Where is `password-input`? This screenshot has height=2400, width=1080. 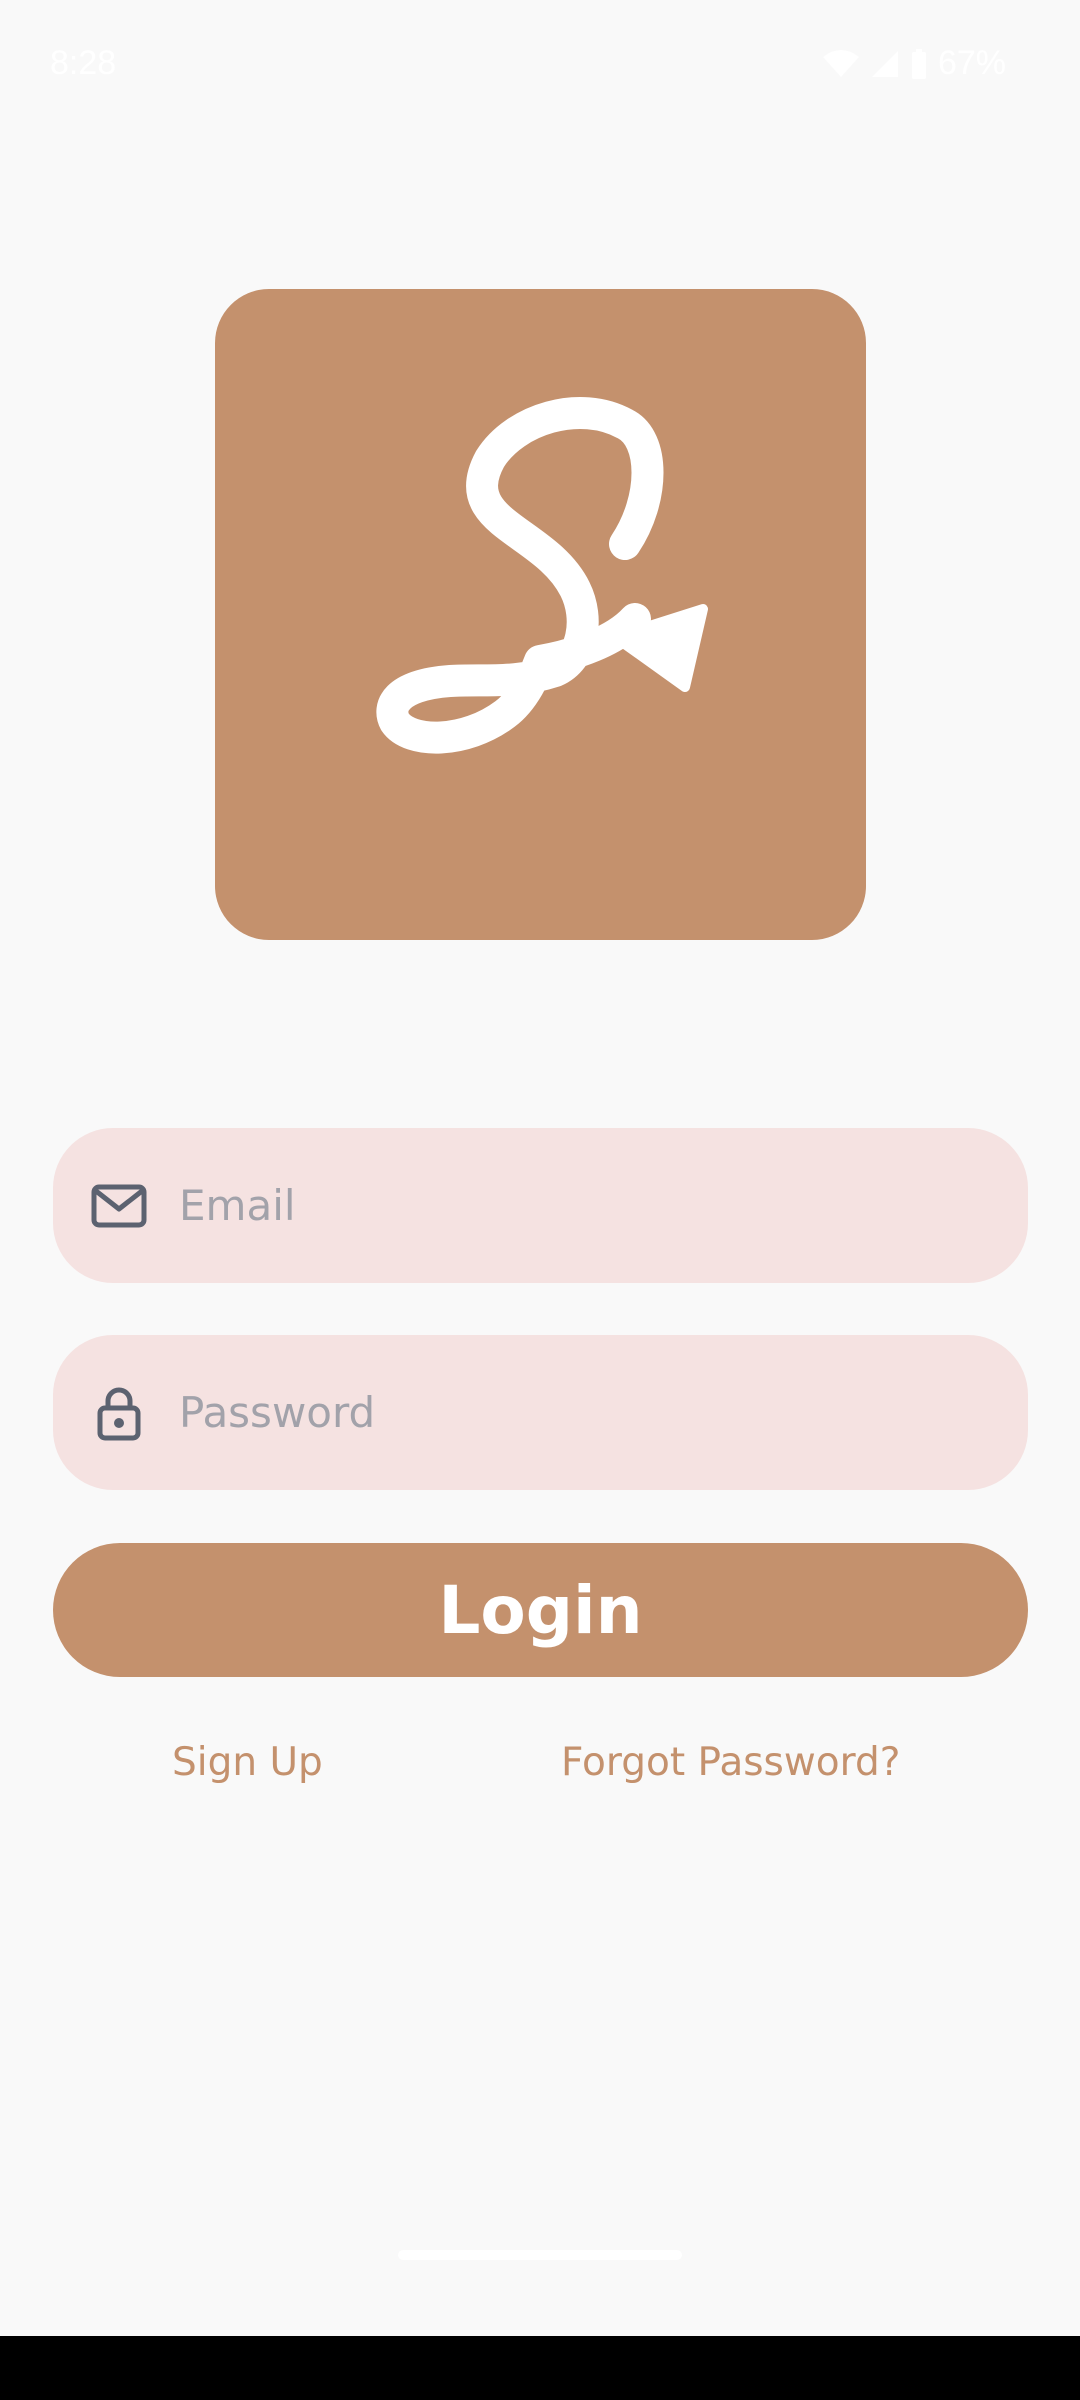 password-input is located at coordinates (583, 1412).